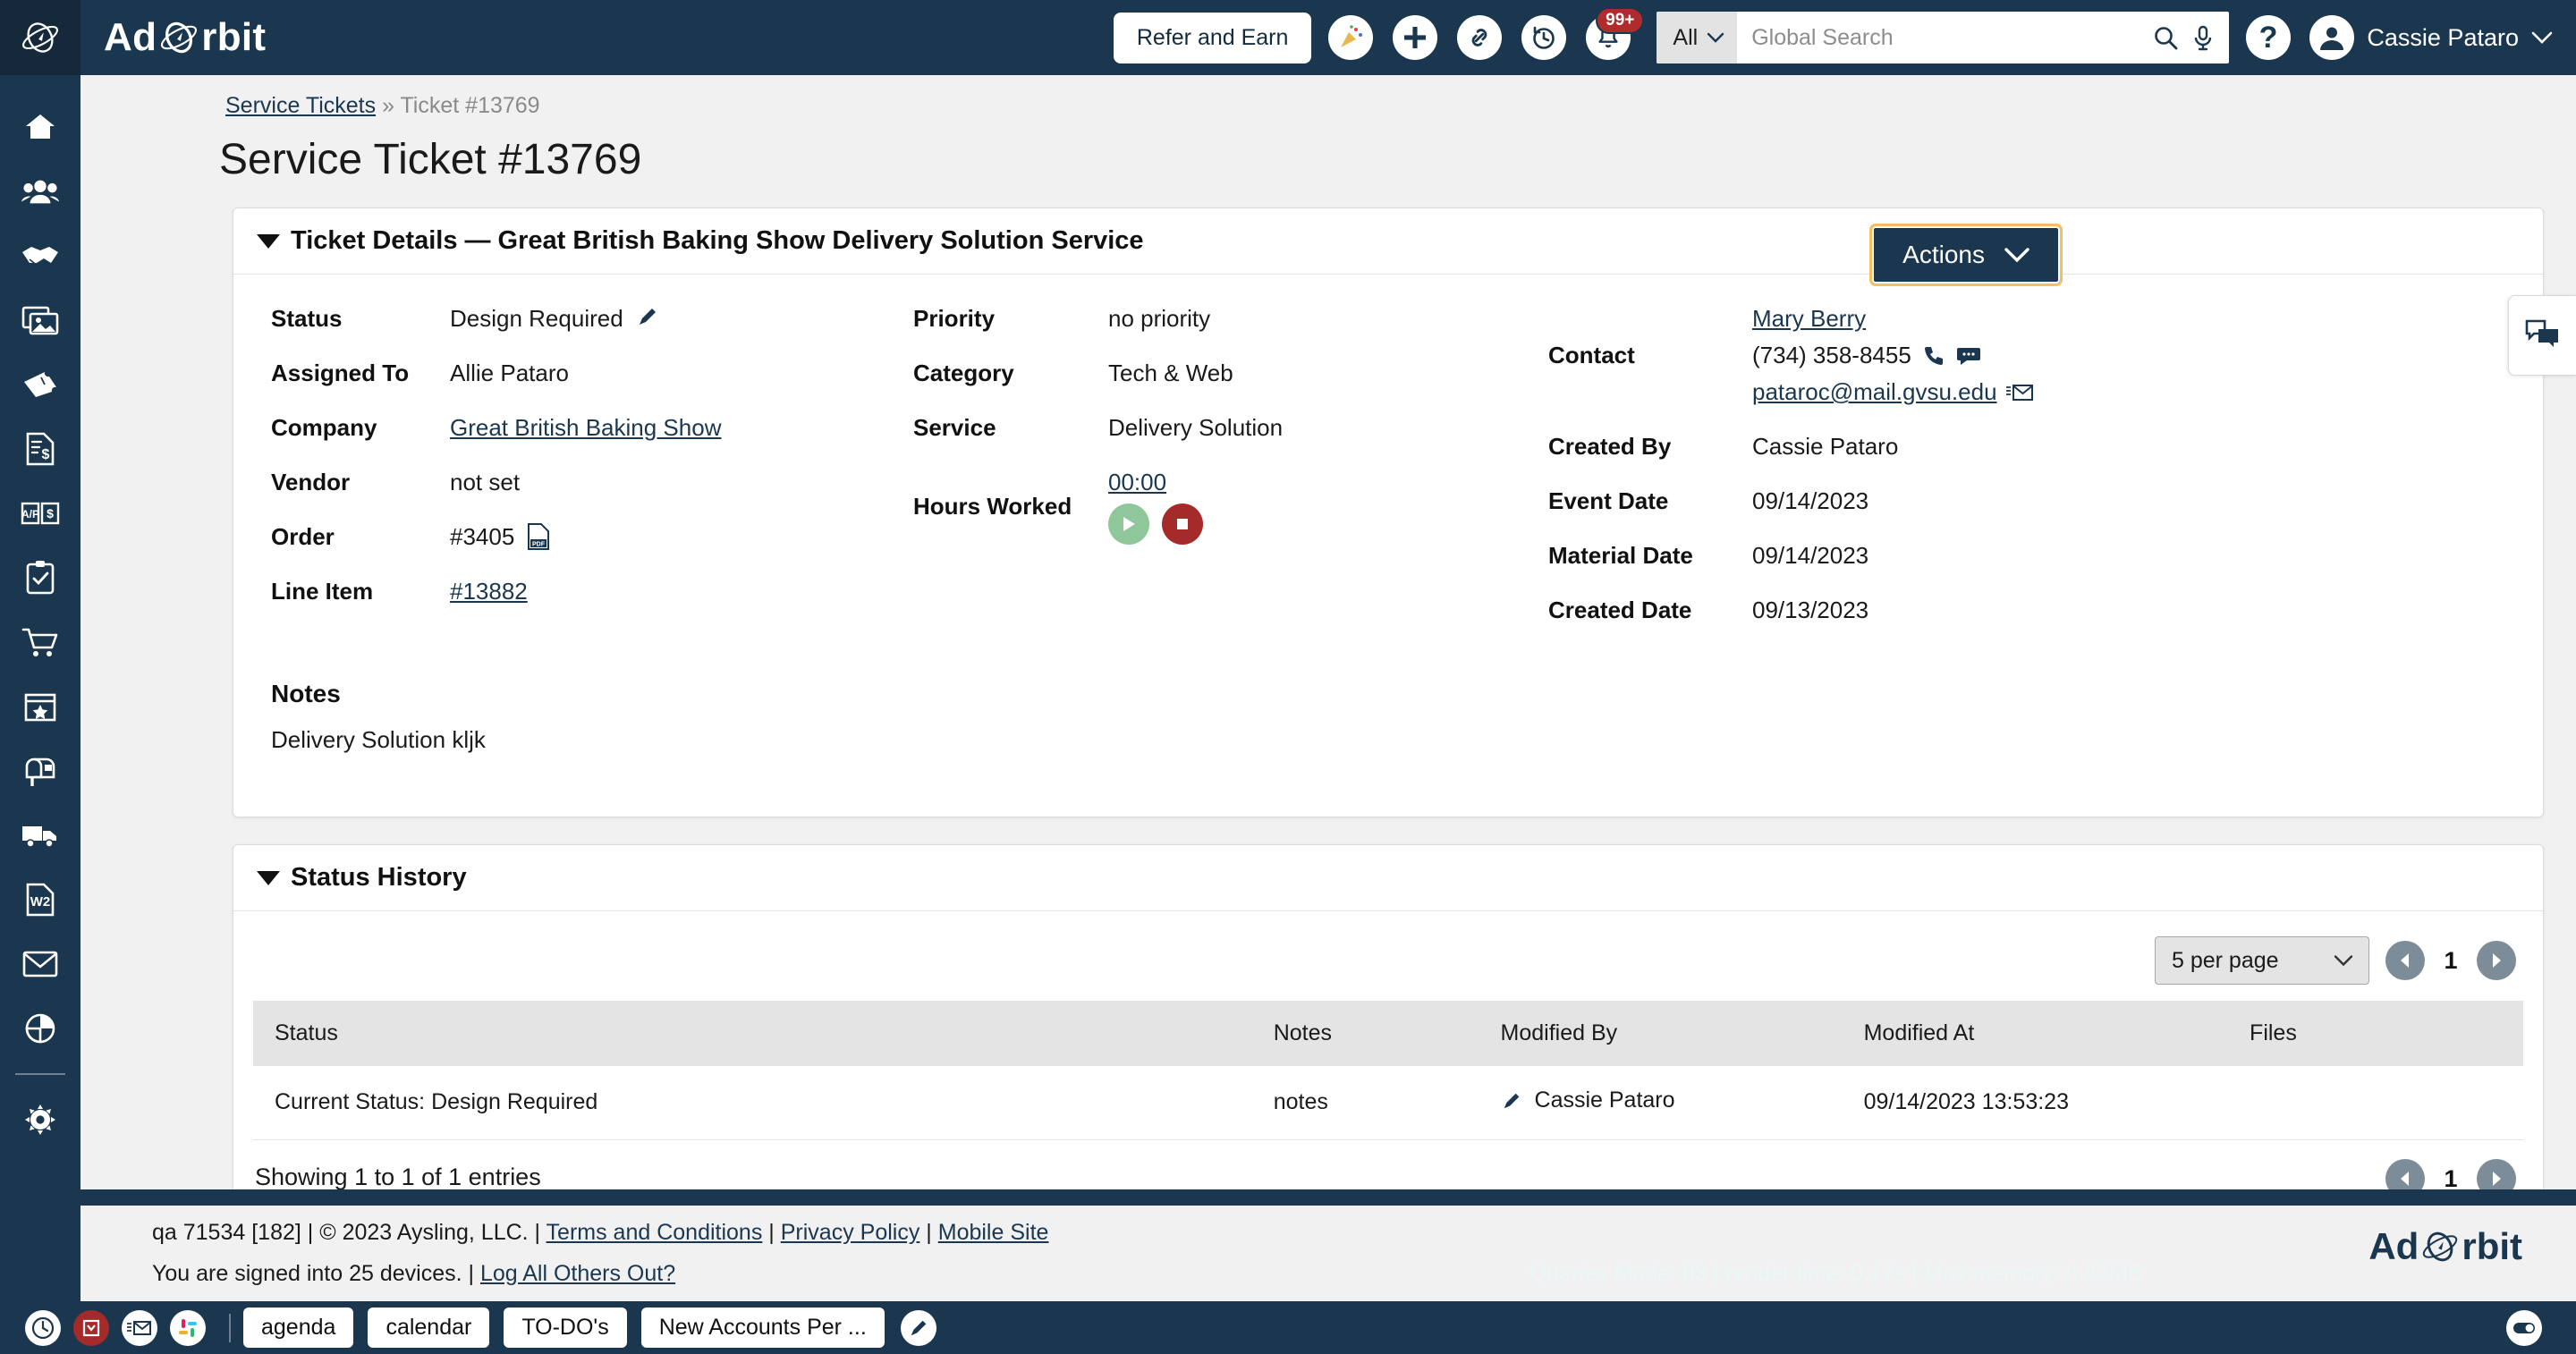 The image size is (2576, 1354). I want to click on pagination-prev-button, so click(2405, 960).